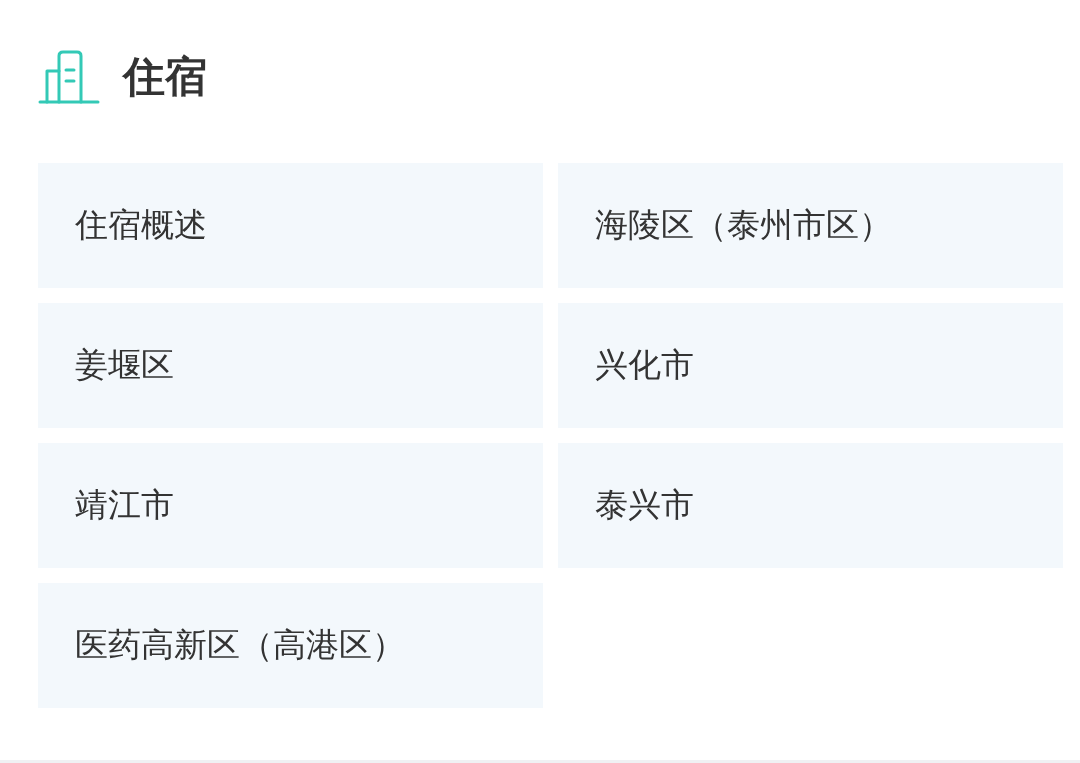 The image size is (1080, 763). Describe the element at coordinates (810, 365) in the screenshot. I see `menu-item: 兴化市` at that location.